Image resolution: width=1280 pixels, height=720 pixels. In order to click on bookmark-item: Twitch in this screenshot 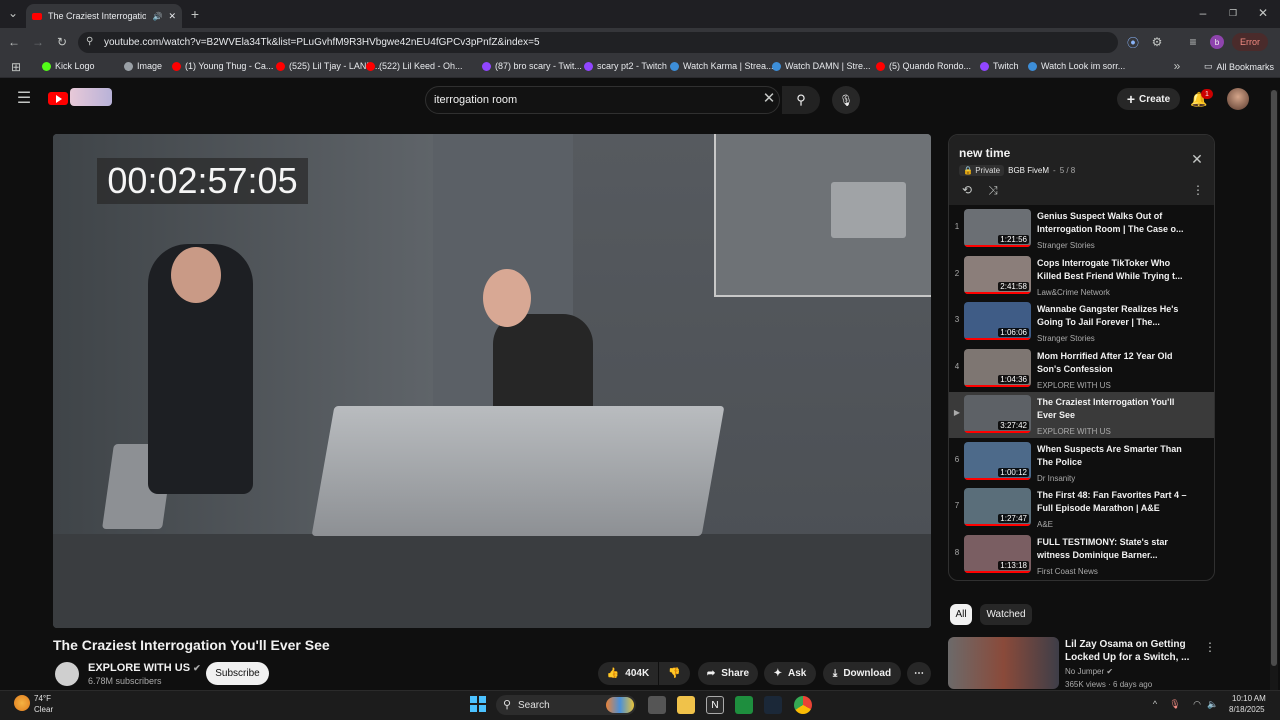, I will do `click(999, 66)`.